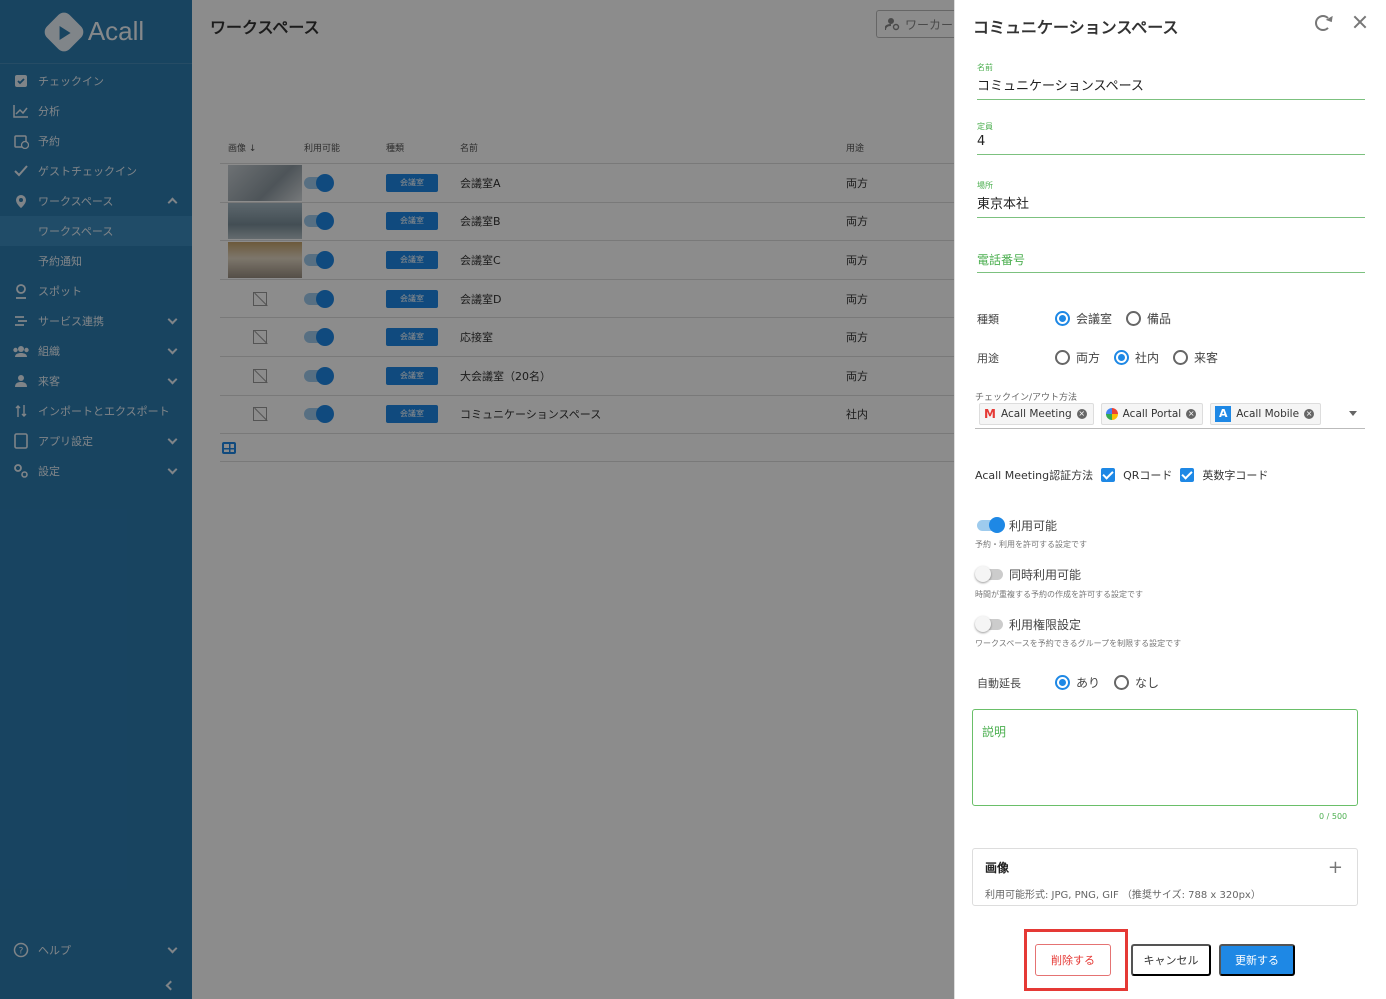 Image resolution: width=1386 pixels, height=999 pixels. What do you see at coordinates (1036, 413) in the screenshot?
I see `tag-acall-meeting: M Acall Meeting ×` at bounding box center [1036, 413].